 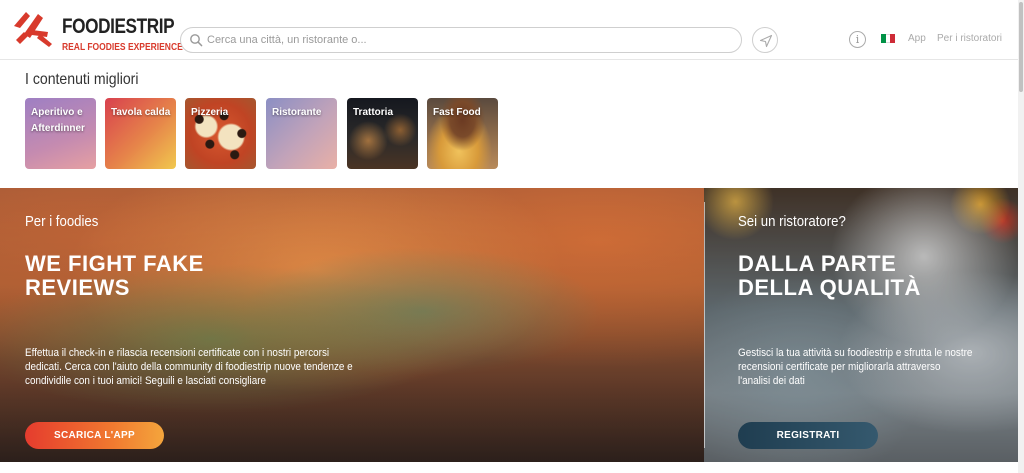 What do you see at coordinates (62, 221) in the screenshot?
I see `foodies-subtitle: Per i foodies` at bounding box center [62, 221].